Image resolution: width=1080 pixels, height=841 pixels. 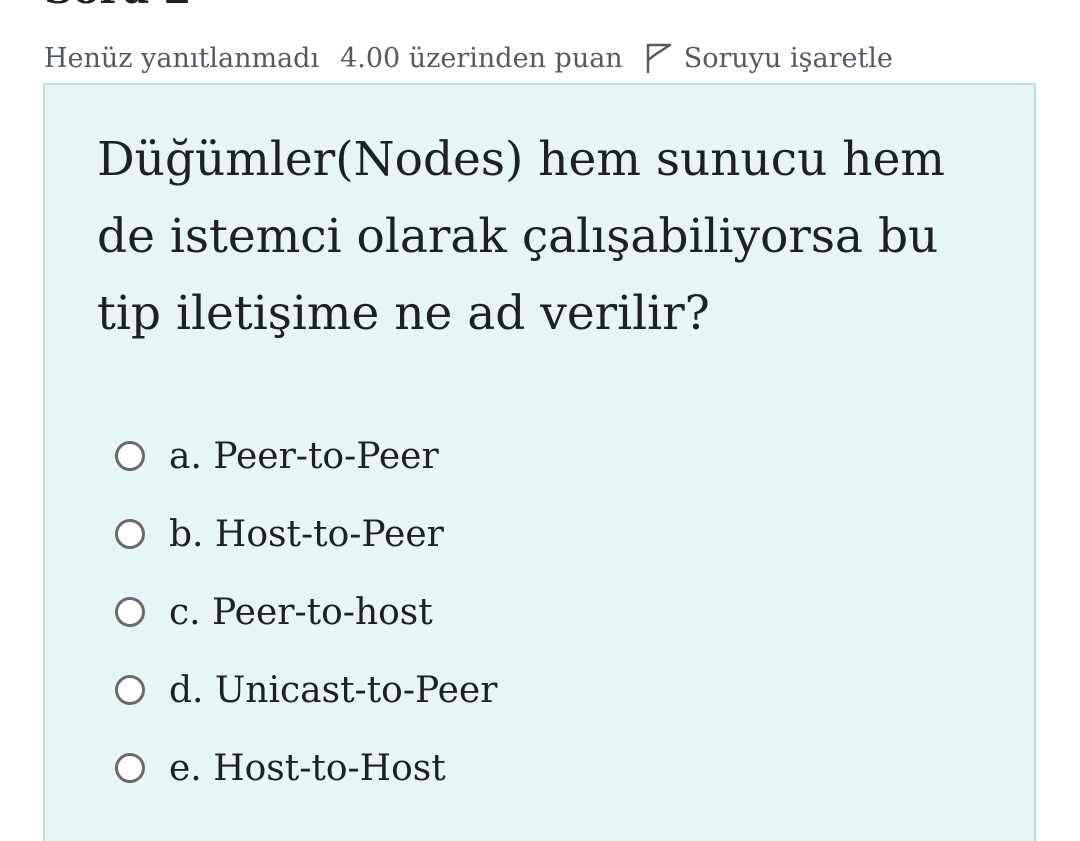 I want to click on flag-icon, so click(x=658, y=58).